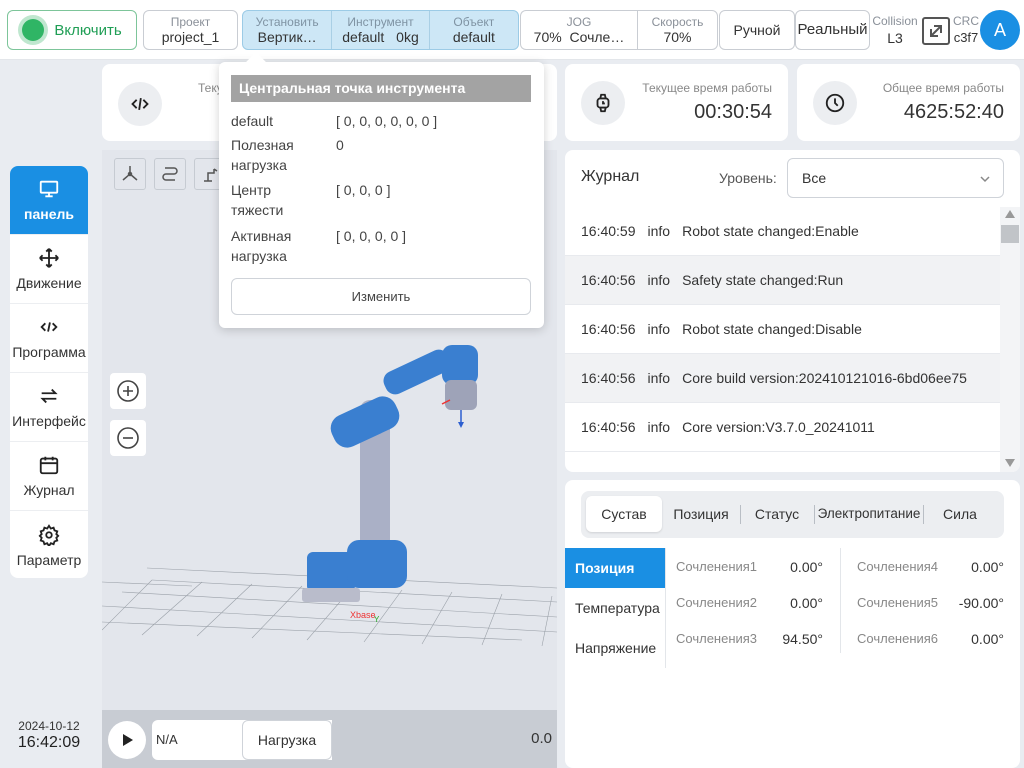 The image size is (1024, 768). I want to click on current-runtime-card: Текущее время работы 00:30:54, so click(676, 102).